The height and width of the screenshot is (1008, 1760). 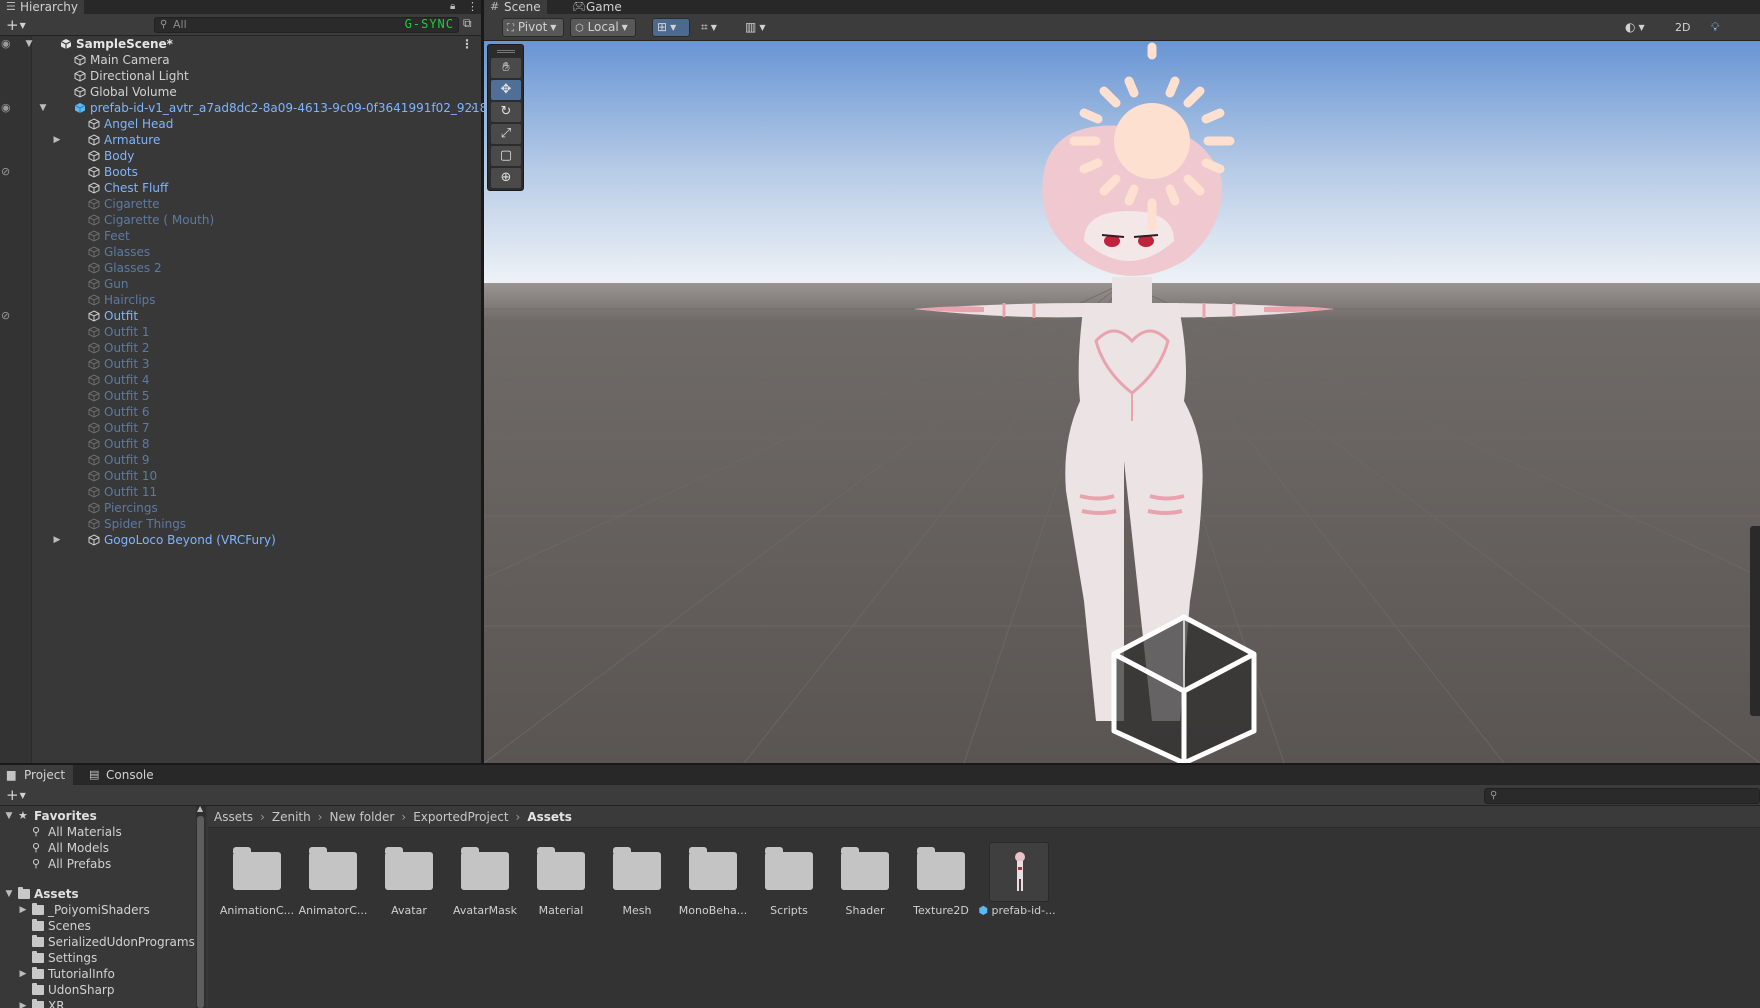 What do you see at coordinates (240, 60) in the screenshot?
I see `hierarchy-row: Main Camera` at bounding box center [240, 60].